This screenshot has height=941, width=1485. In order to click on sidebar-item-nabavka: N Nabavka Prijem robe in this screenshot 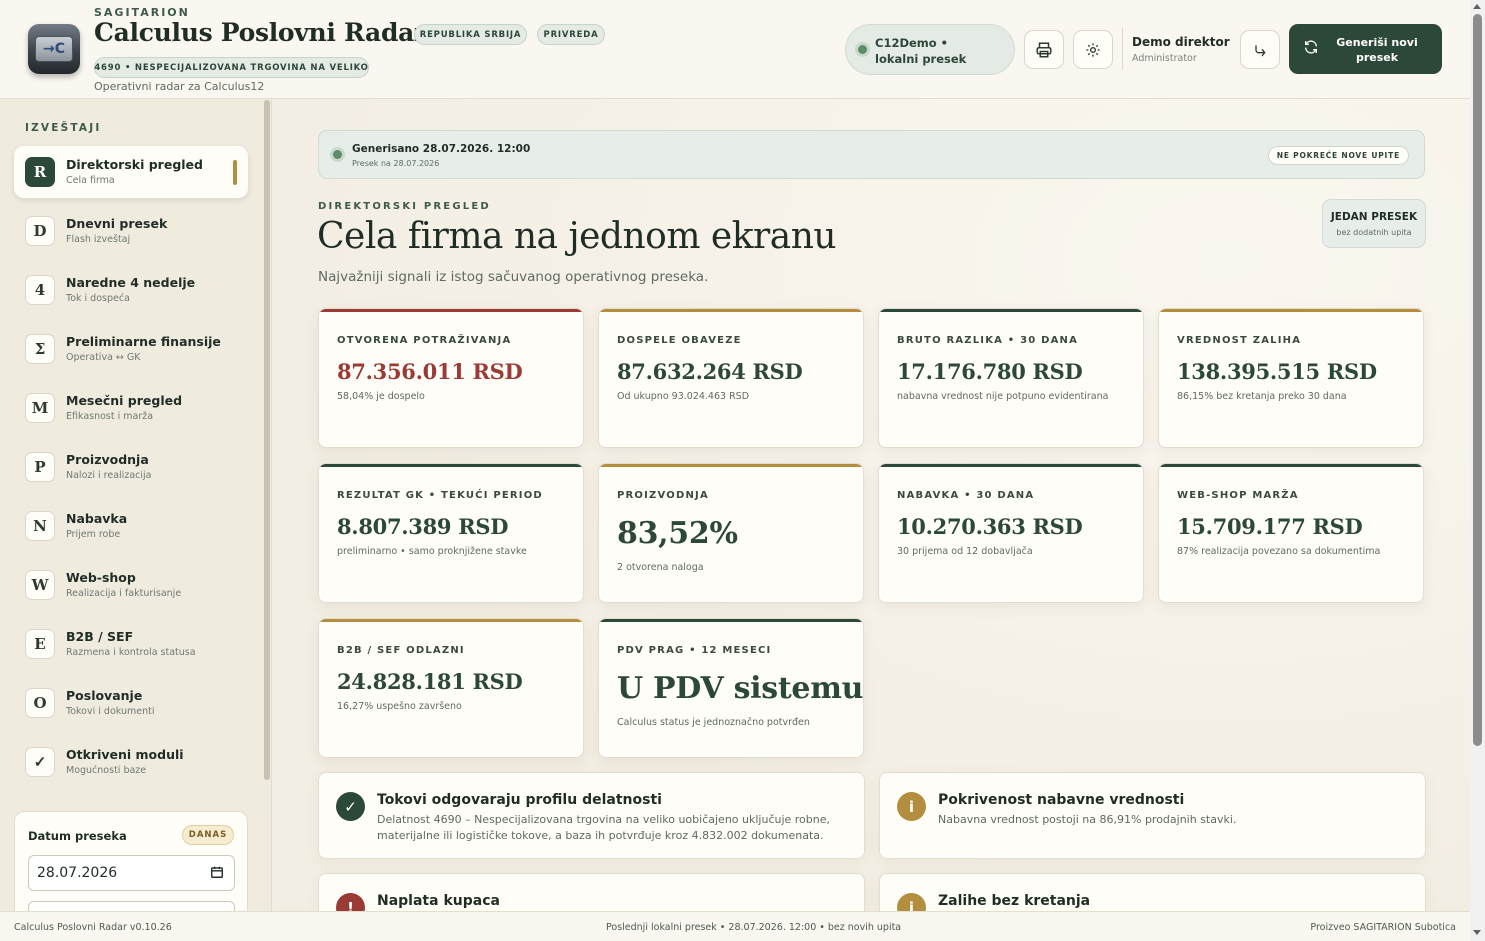, I will do `click(131, 526)`.